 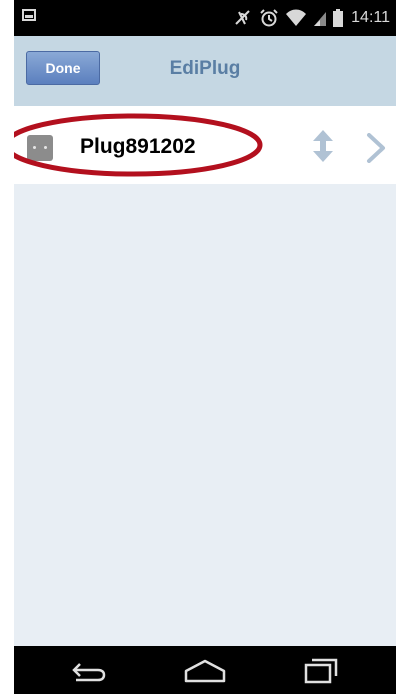 I want to click on status-icons: 14:11, so click(x=311, y=18).